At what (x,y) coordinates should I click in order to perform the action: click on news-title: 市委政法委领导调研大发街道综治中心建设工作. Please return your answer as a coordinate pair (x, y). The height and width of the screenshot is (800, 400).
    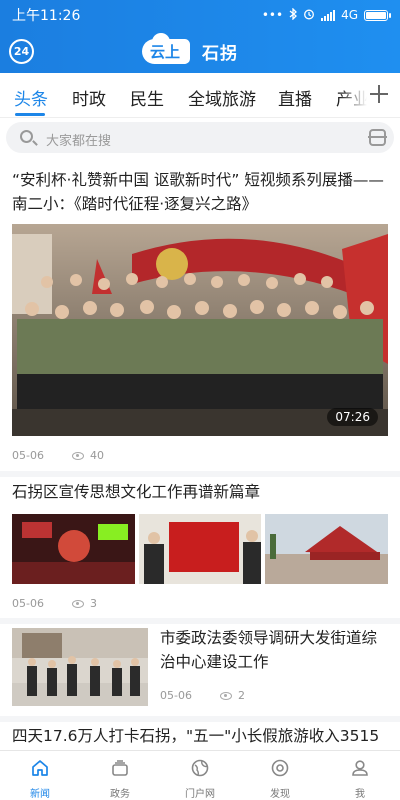
    Looking at the image, I should click on (269, 650).